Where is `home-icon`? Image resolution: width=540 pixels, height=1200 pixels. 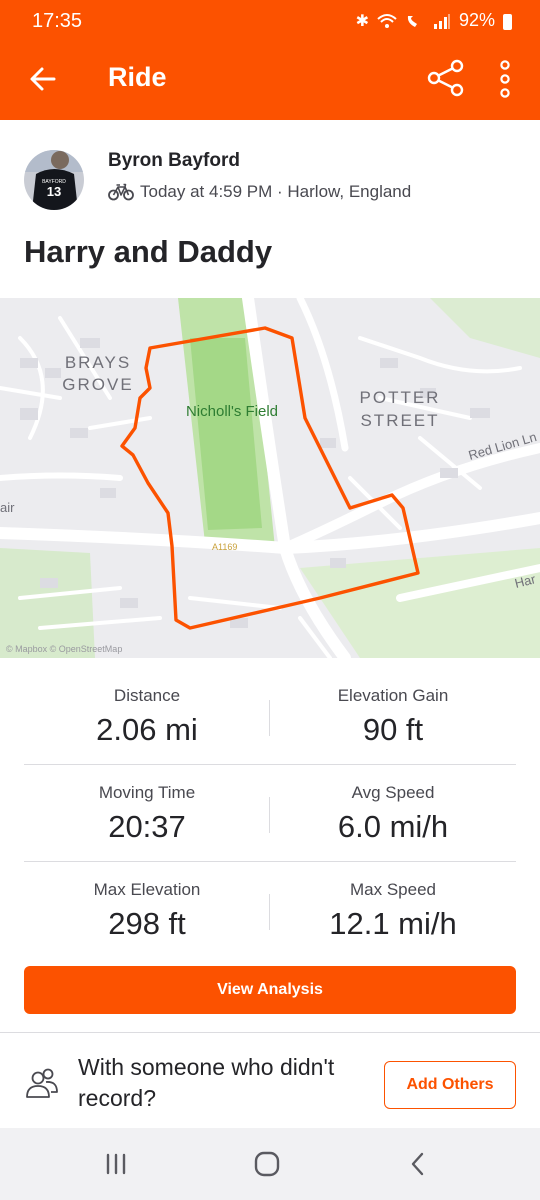
home-icon is located at coordinates (267, 1164).